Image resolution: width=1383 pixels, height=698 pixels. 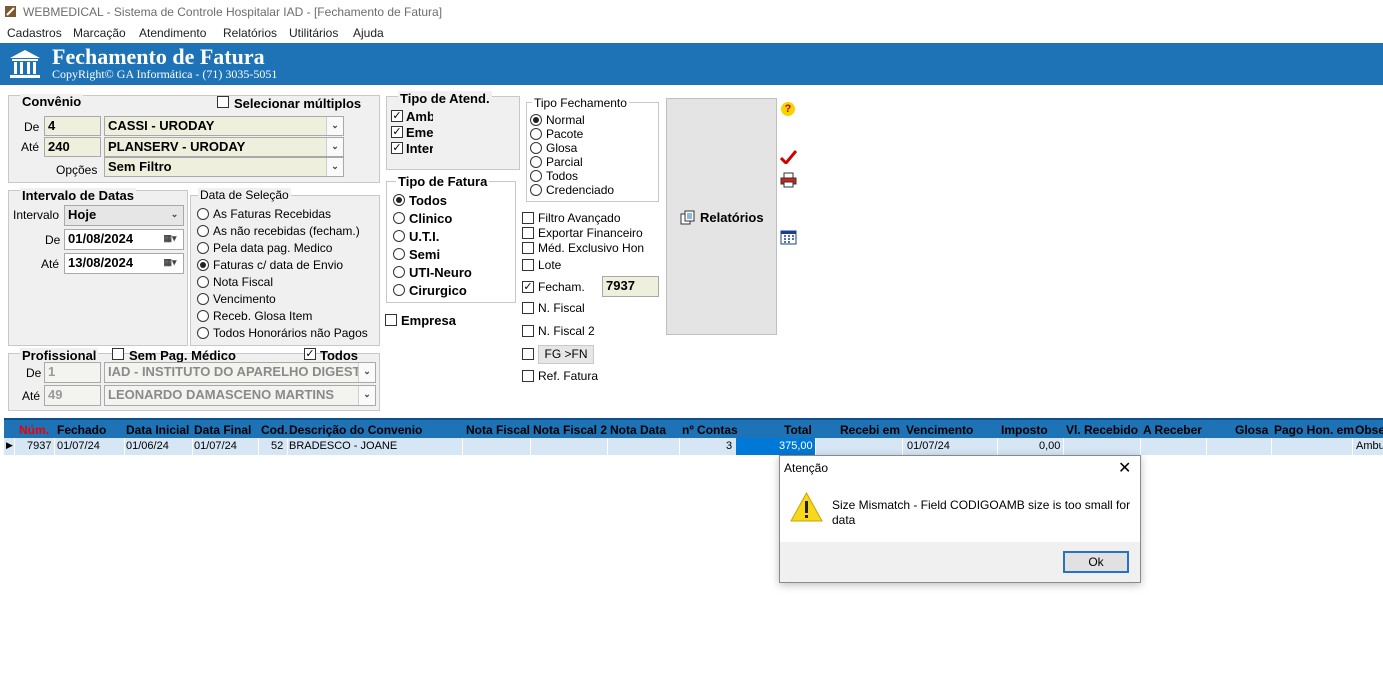 I want to click on selecionar-multiplos-checkbox, so click(x=223, y=102).